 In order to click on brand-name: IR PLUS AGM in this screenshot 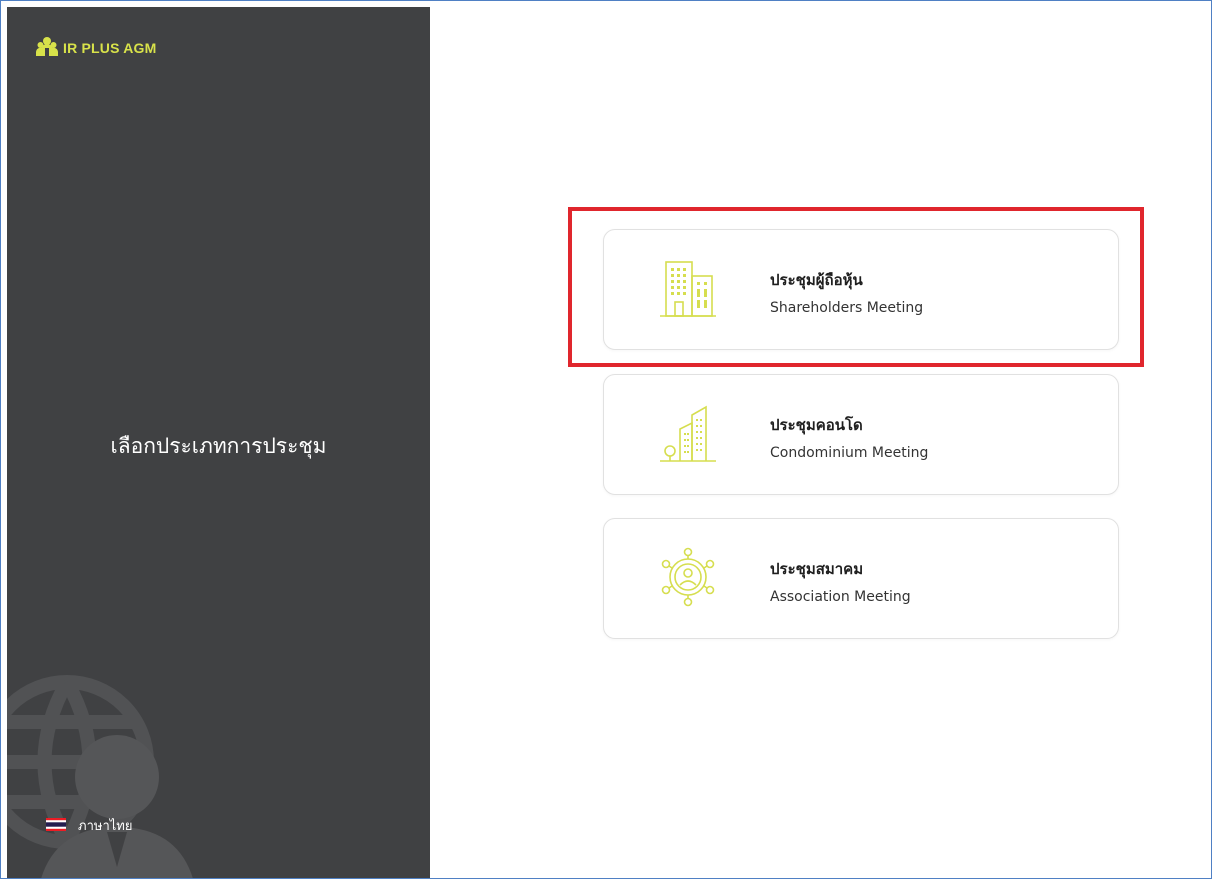, I will do `click(110, 48)`.